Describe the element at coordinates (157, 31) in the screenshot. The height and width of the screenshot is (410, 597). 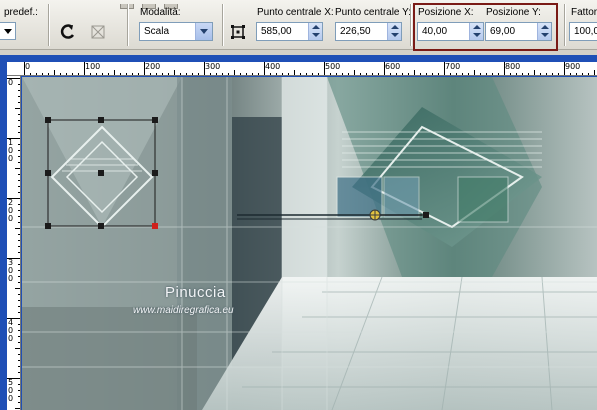
I see `mode-value: Scala` at that location.